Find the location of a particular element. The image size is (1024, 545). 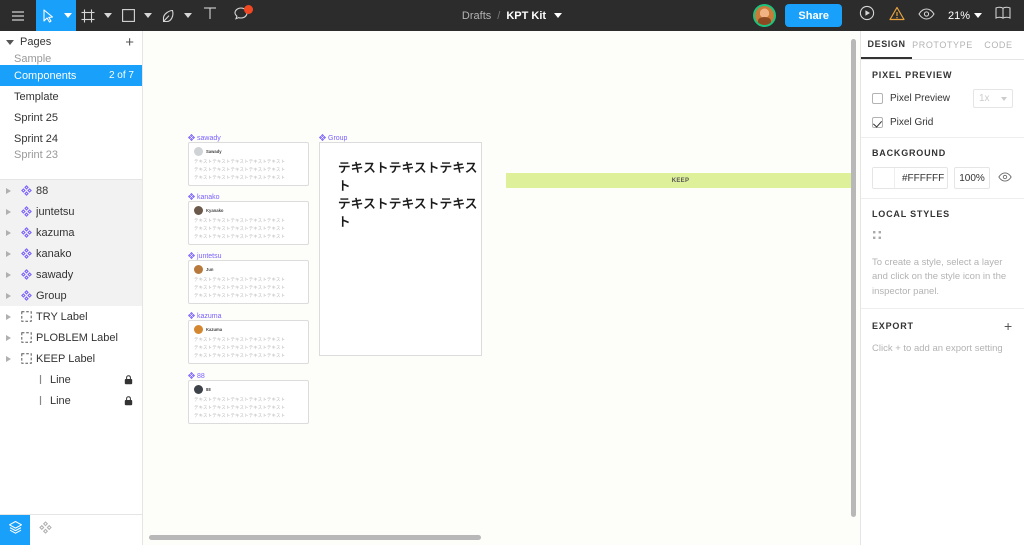

component-assets-icon is located at coordinates (45, 530).